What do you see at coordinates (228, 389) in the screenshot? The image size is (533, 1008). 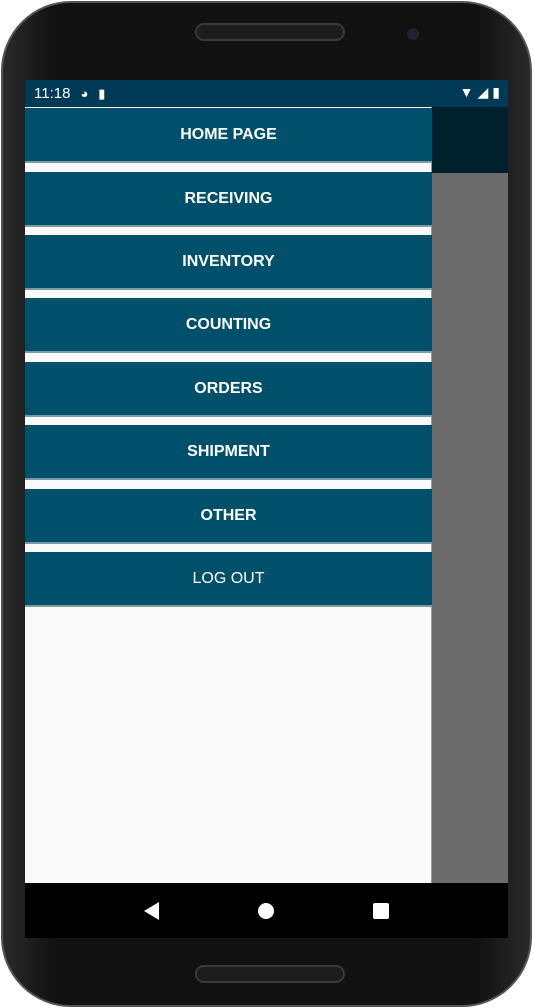 I see `orders-button: ORDERS` at bounding box center [228, 389].